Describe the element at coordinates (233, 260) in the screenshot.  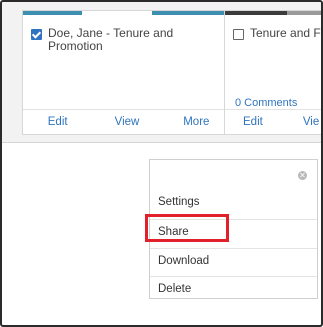
I see `menu-item-download: Download` at that location.